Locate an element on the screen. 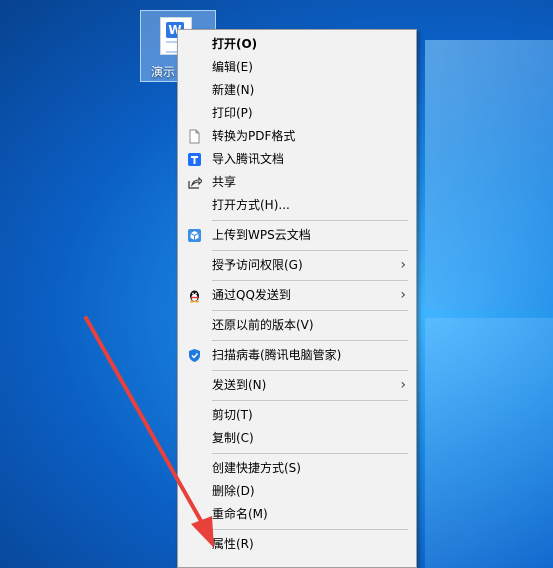 The image size is (553, 568). menu-item-share: 共享 is located at coordinates (297, 182).